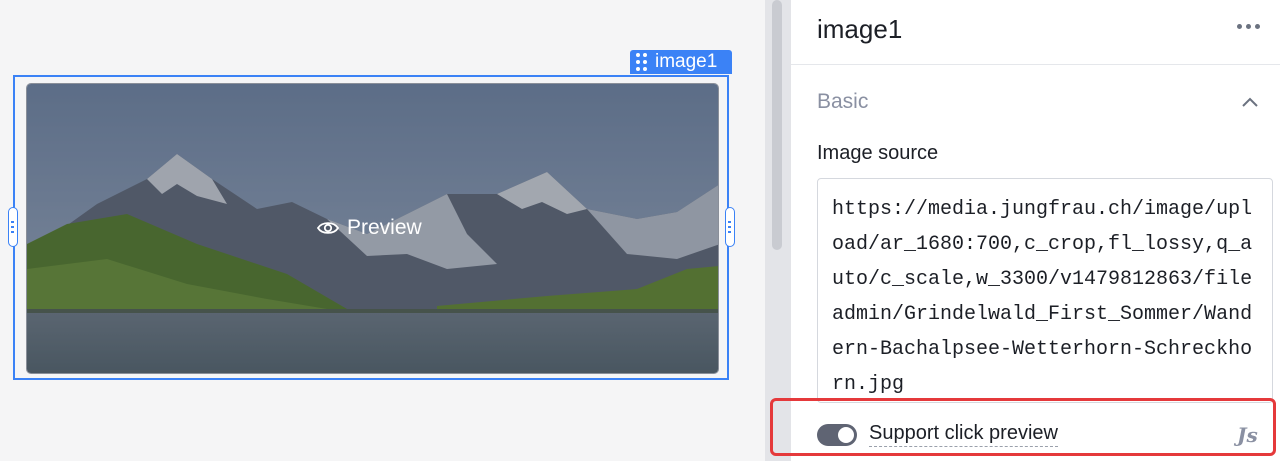 The image size is (1280, 461). I want to click on section-title-basic: Basic, so click(842, 102).